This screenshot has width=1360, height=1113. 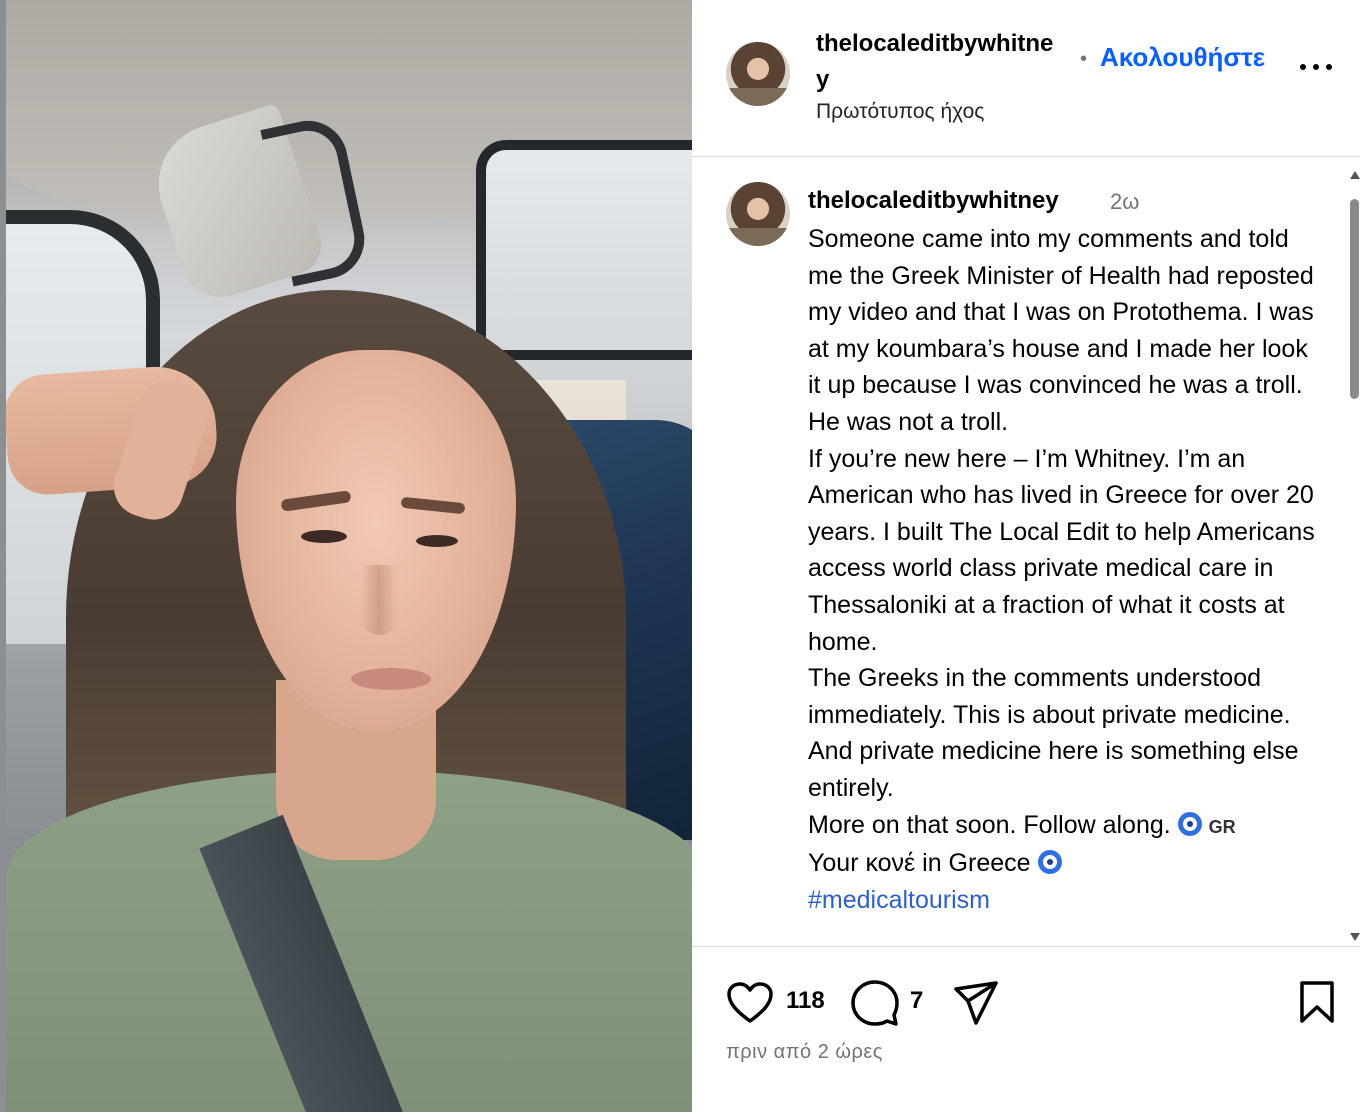 What do you see at coordinates (758, 214) in the screenshot?
I see `caption-avatar` at bounding box center [758, 214].